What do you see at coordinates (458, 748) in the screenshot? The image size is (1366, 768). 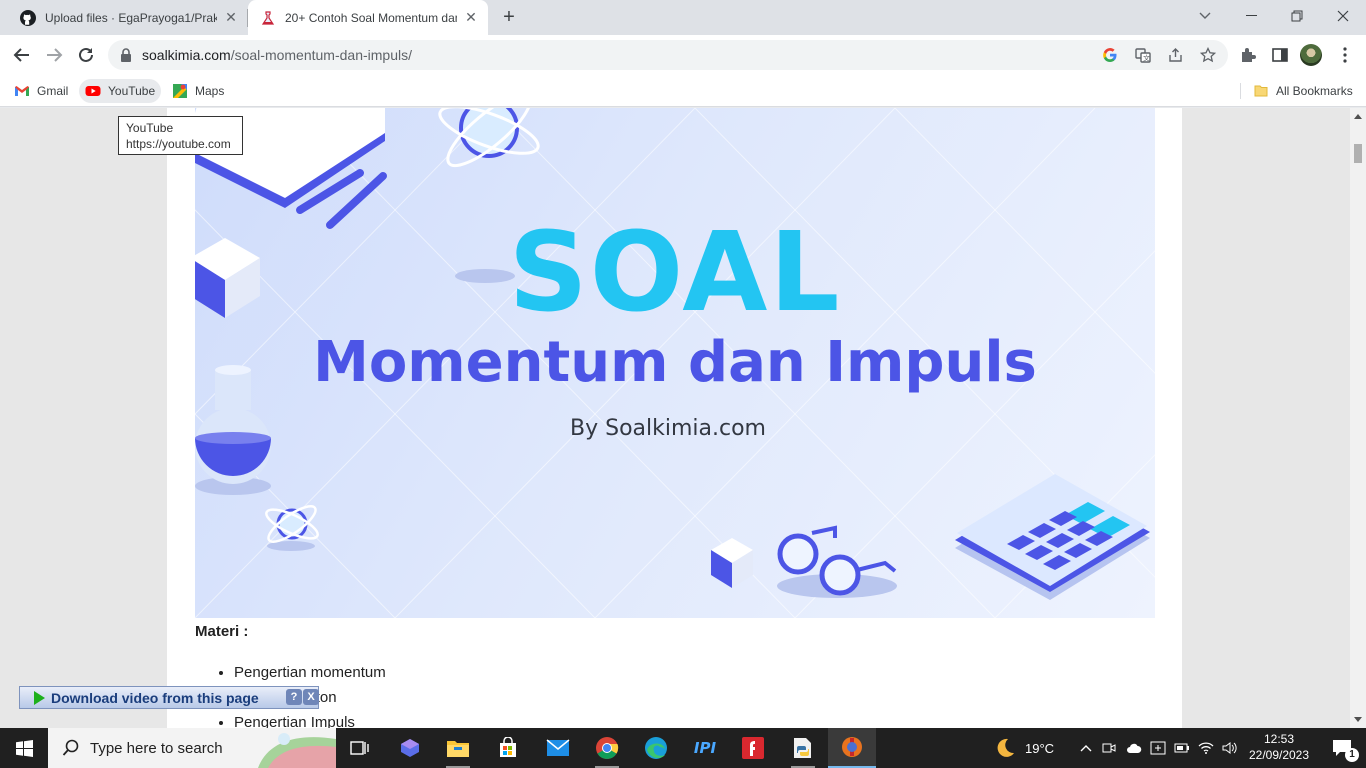 I see `taskbar-file-explorer` at bounding box center [458, 748].